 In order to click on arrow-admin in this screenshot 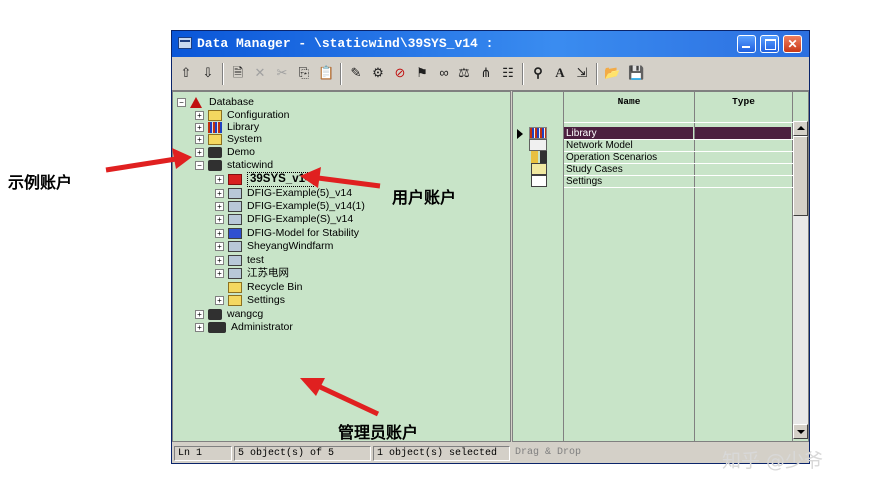, I will do `click(340, 397)`.